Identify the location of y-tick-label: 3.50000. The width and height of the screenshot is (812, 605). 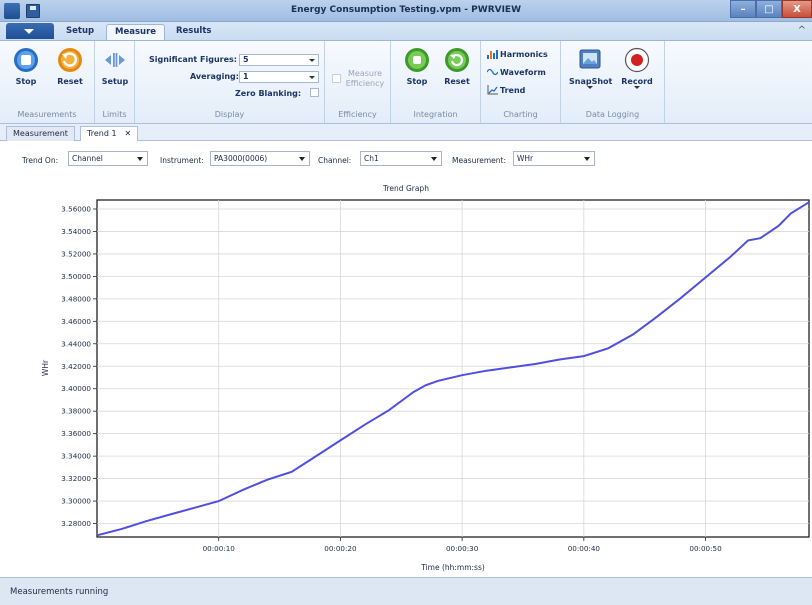
(76, 276).